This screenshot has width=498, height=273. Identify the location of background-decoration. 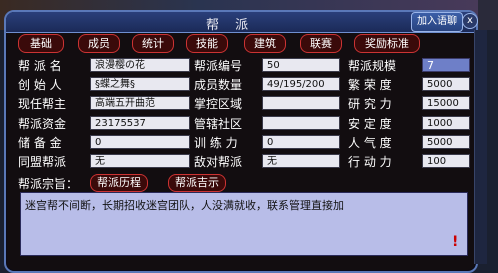
(488, 15).